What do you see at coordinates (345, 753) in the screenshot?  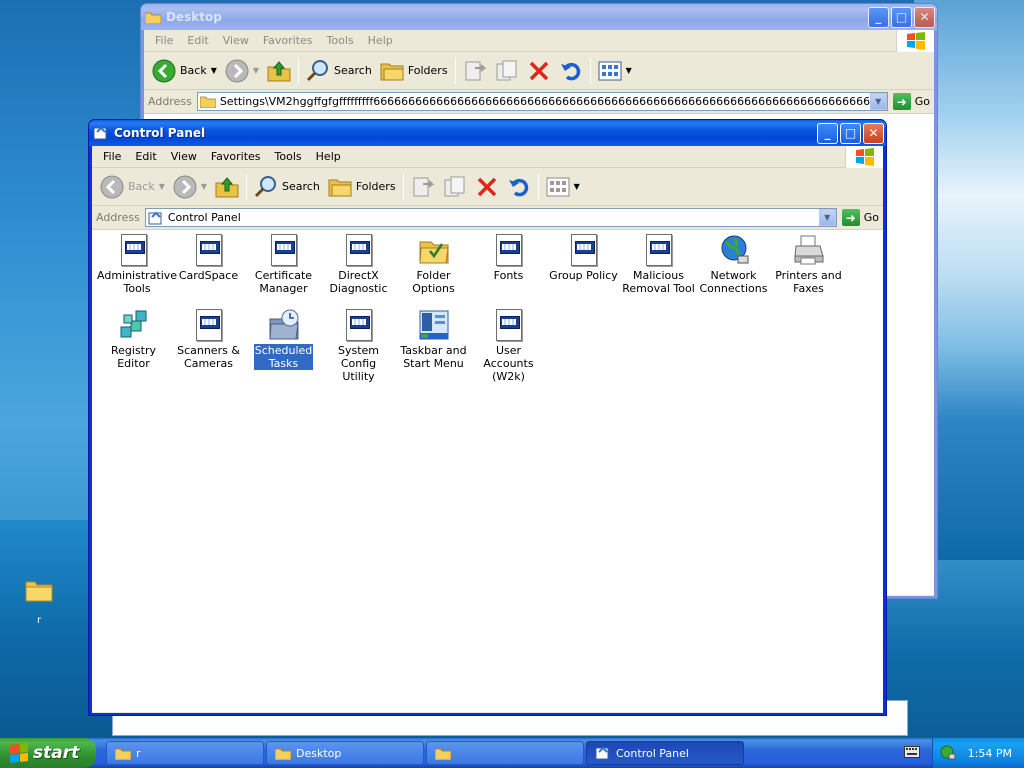 I see `taskbar-item-desktop: Desktop` at bounding box center [345, 753].